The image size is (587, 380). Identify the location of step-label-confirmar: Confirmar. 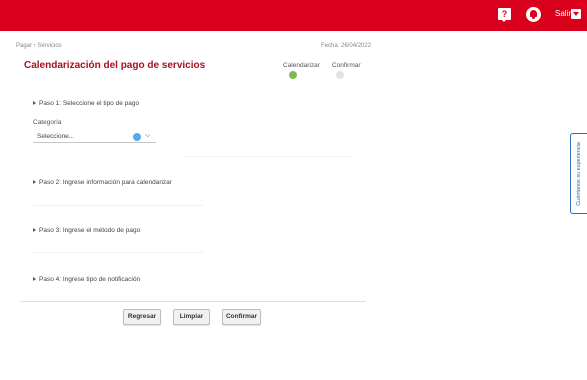
(346, 65).